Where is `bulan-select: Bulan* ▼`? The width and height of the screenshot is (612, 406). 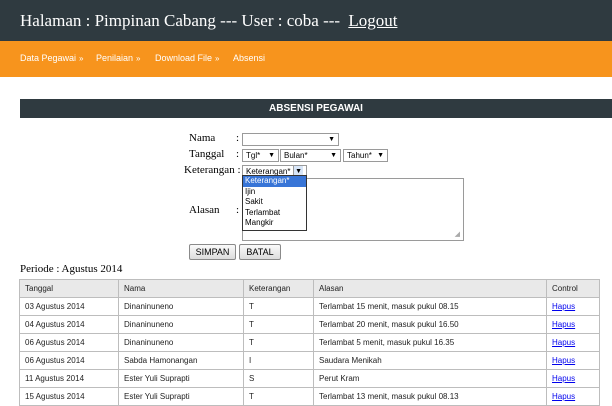
bulan-select: Bulan* ▼ is located at coordinates (310, 155).